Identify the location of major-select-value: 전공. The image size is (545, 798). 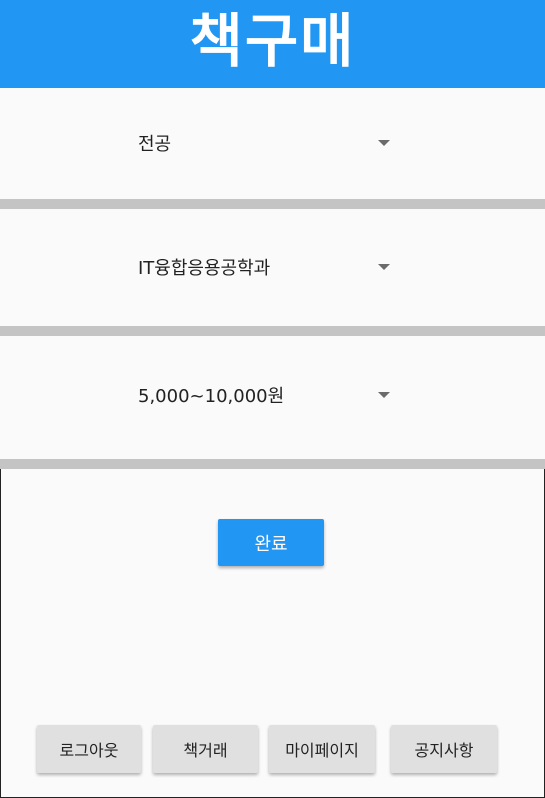
(155, 144).